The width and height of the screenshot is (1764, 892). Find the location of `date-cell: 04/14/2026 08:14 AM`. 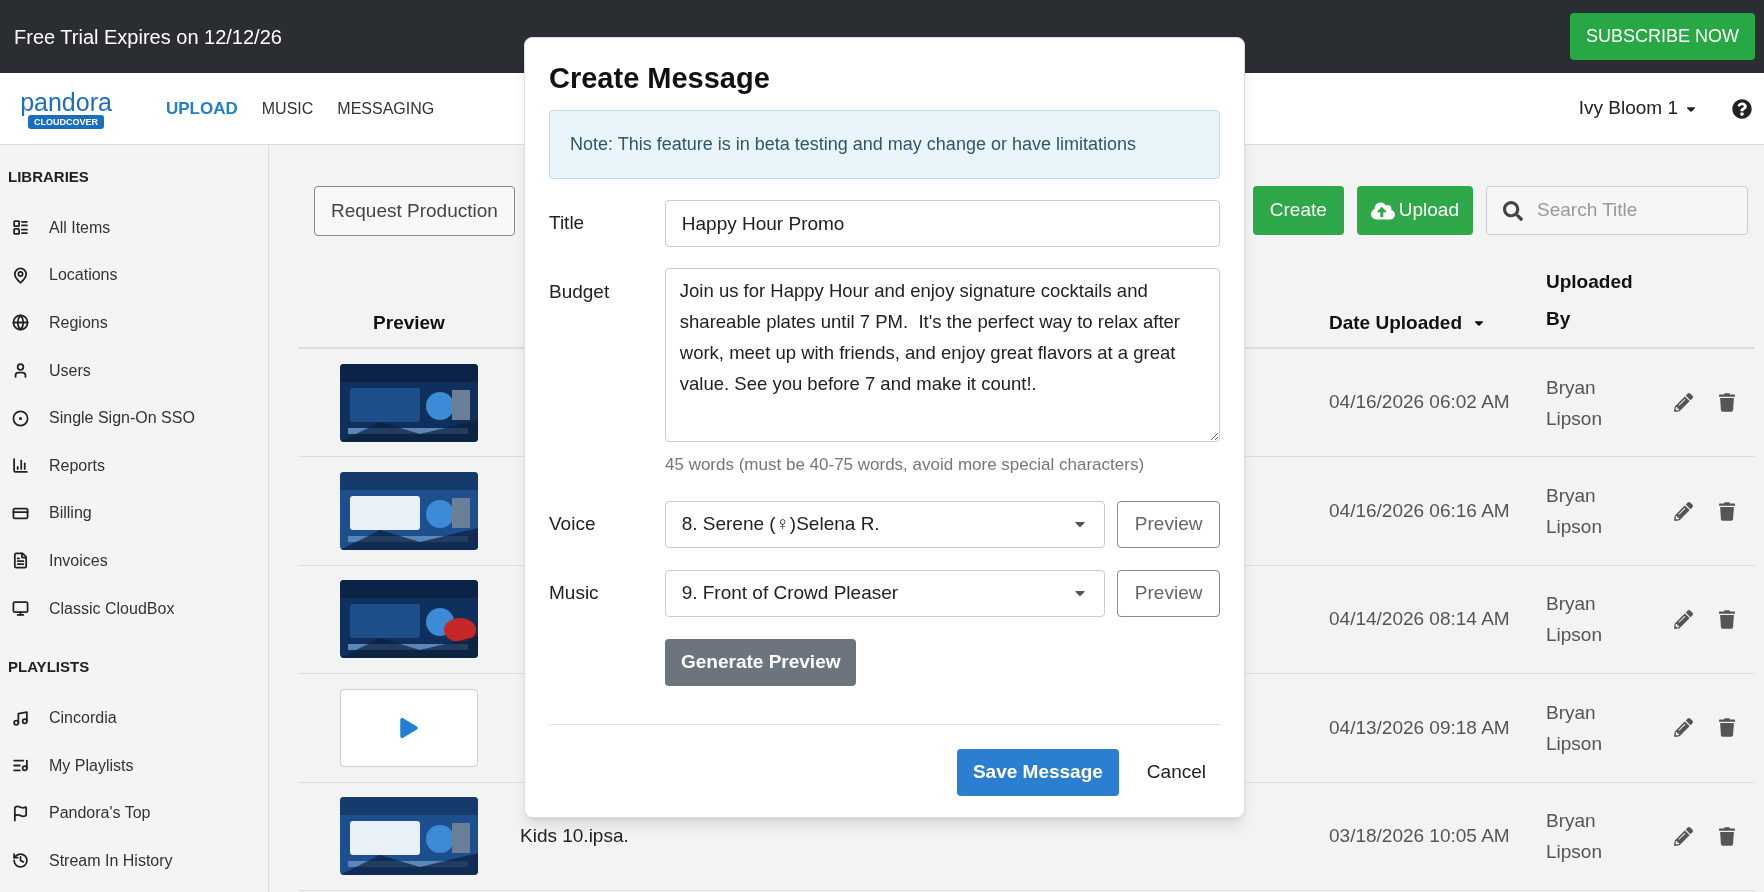

date-cell: 04/14/2026 08:14 AM is located at coordinates (1419, 619).